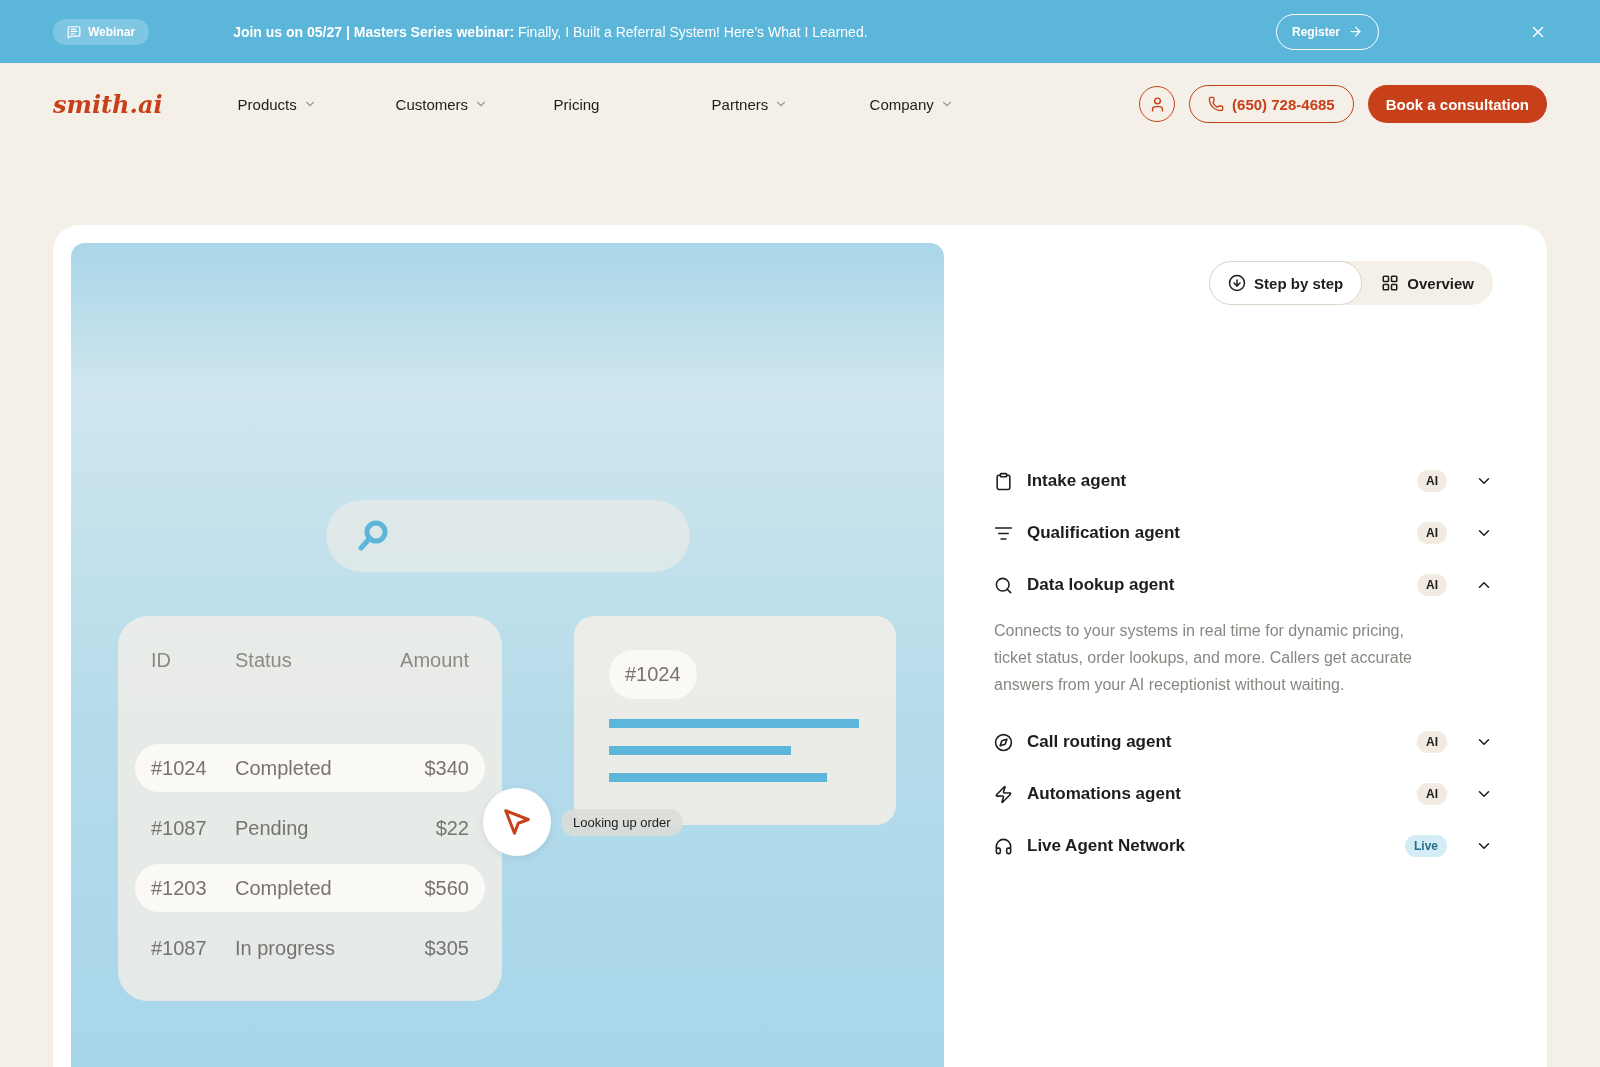 This screenshot has height=1067, width=1600. What do you see at coordinates (1003, 846) in the screenshot?
I see `headphones-icon` at bounding box center [1003, 846].